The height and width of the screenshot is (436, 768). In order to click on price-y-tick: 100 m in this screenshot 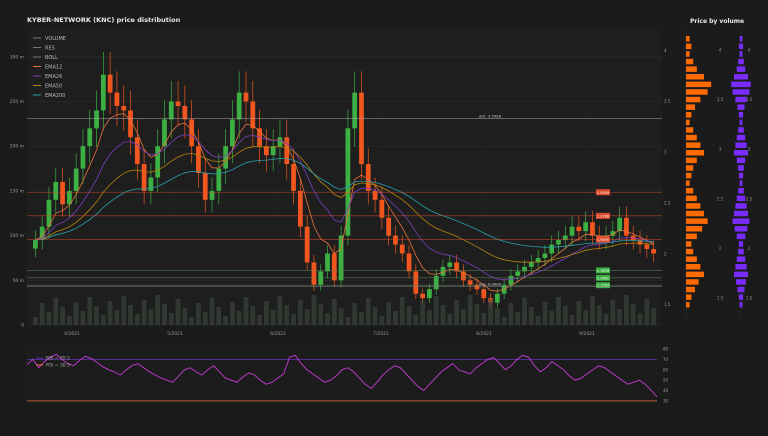, I will do `click(17, 236)`.